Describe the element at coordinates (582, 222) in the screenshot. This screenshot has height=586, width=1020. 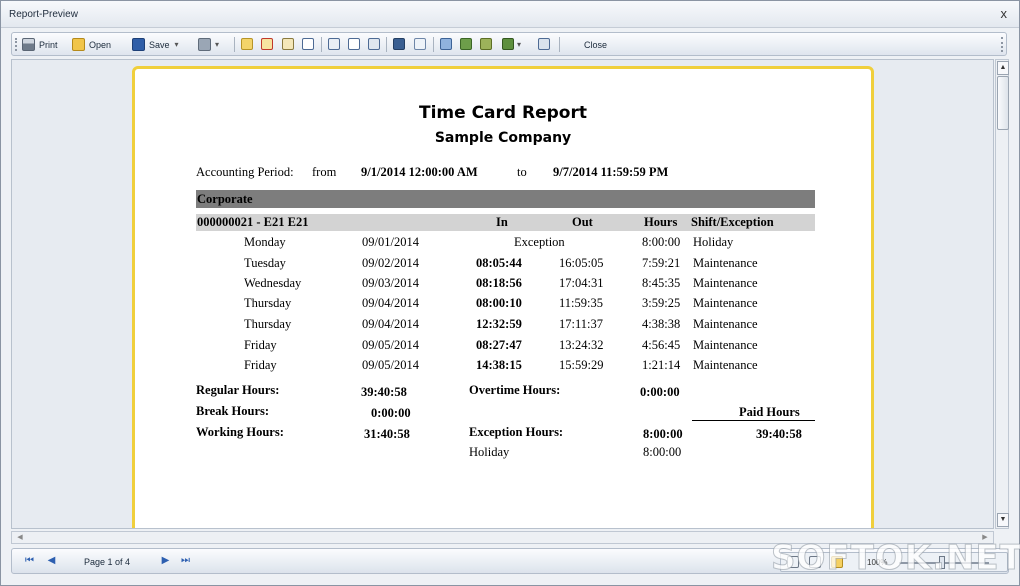
I see `header-out: Out` at that location.